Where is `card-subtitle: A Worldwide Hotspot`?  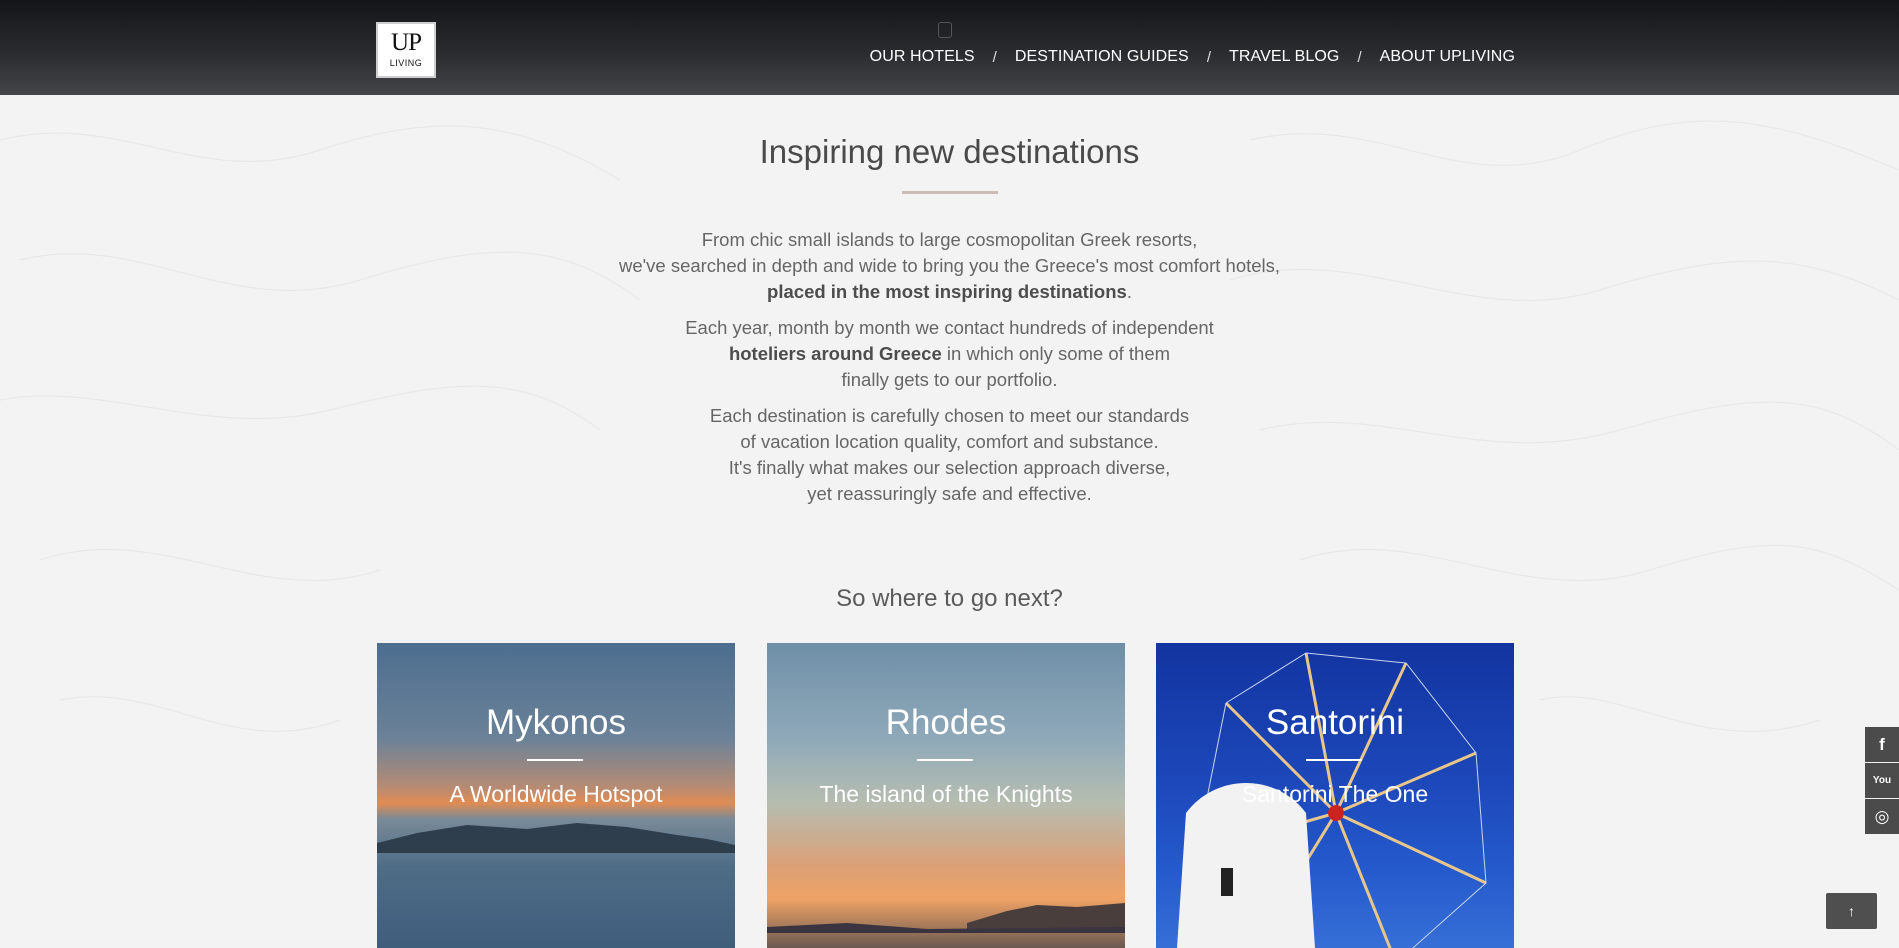
card-subtitle: A Worldwide Hotspot is located at coordinates (556, 794).